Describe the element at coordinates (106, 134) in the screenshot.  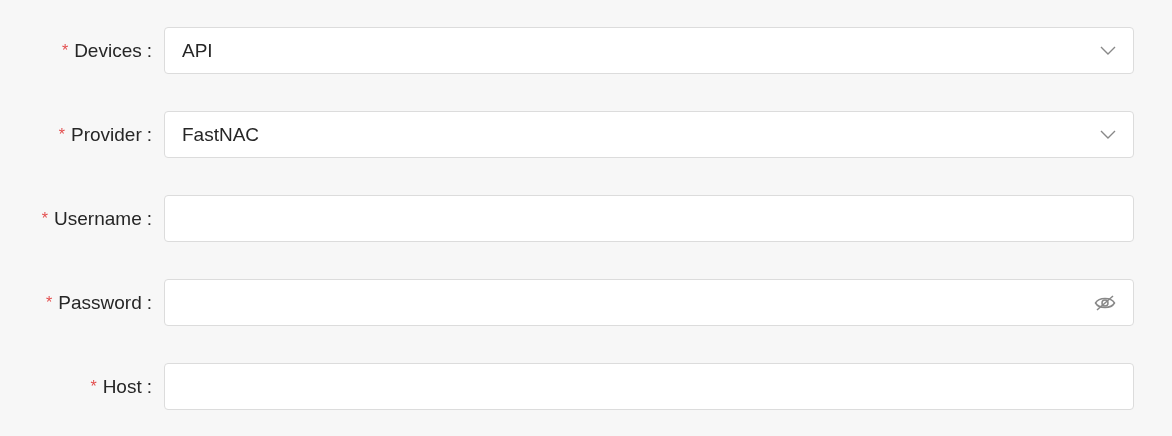
I see `field-label: Provider` at that location.